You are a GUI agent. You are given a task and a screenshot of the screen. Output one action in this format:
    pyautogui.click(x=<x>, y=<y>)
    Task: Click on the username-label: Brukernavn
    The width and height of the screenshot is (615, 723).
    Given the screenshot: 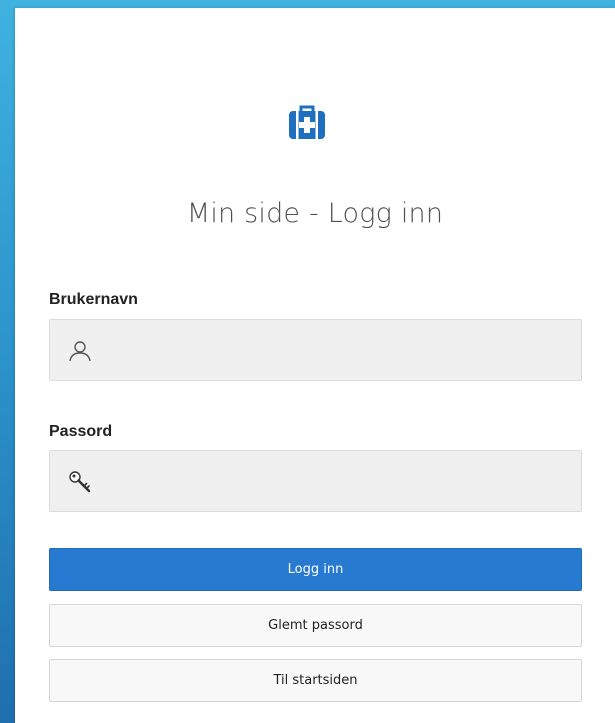 What is the action you would take?
    pyautogui.click(x=93, y=299)
    